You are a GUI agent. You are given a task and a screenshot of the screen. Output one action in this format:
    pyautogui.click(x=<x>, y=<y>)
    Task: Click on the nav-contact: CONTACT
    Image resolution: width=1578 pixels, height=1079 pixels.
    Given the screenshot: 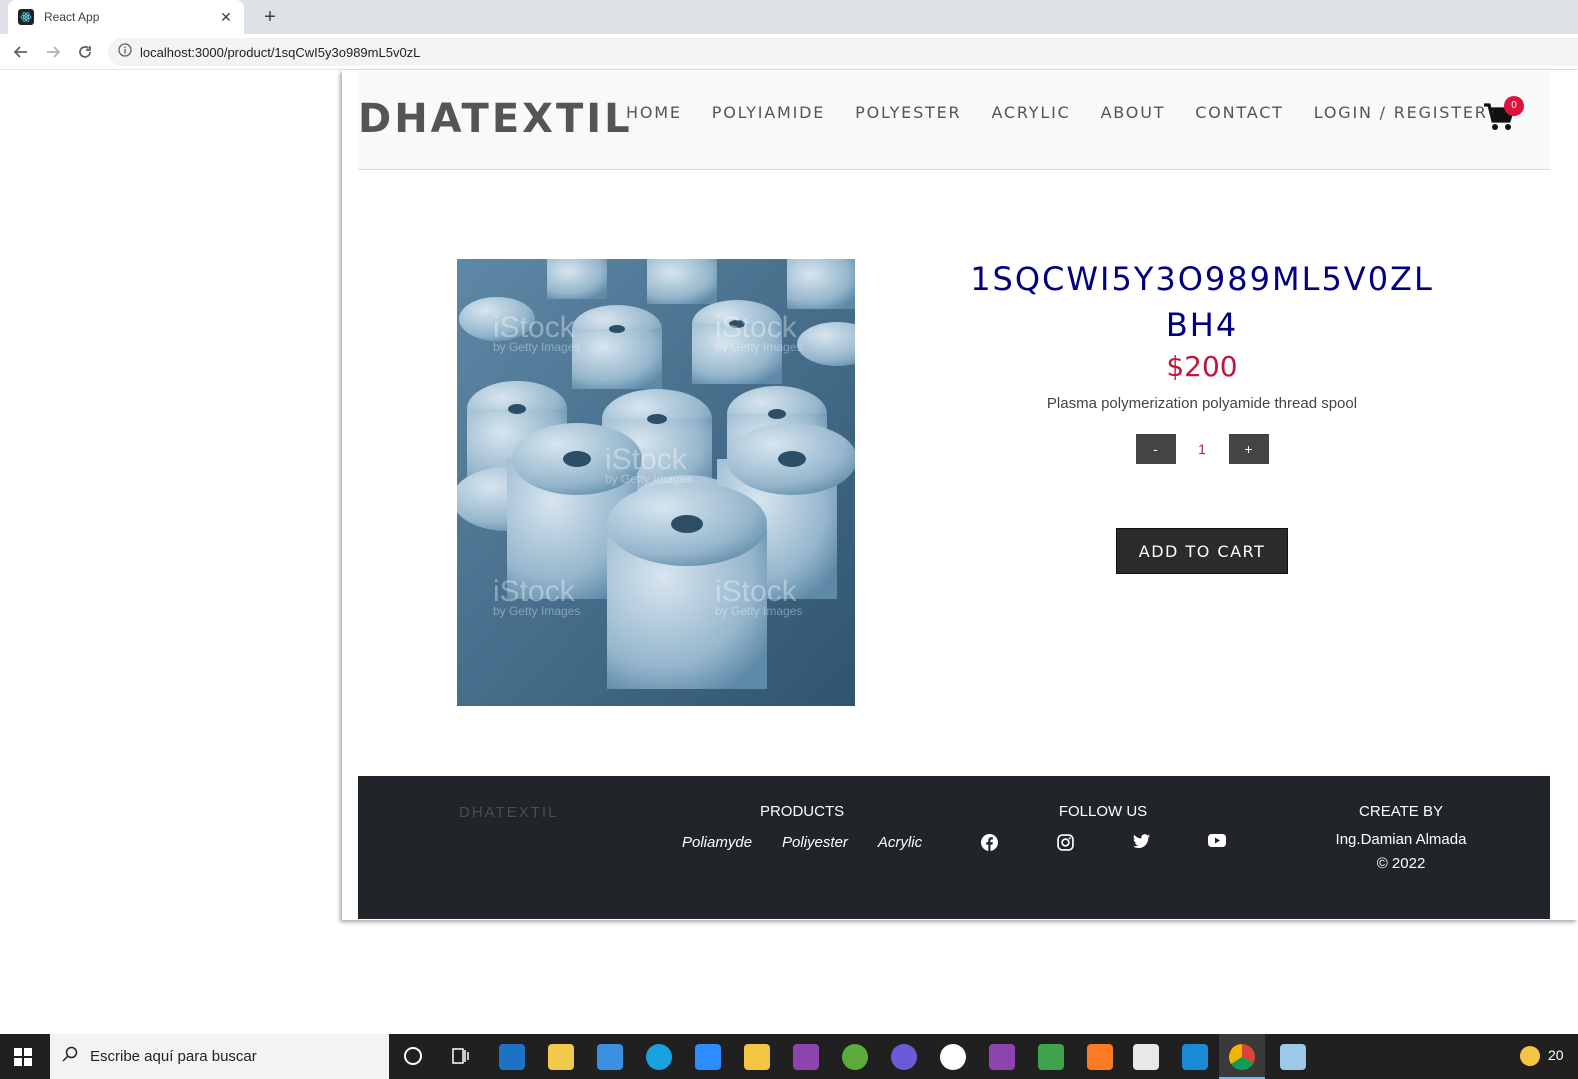 What is the action you would take?
    pyautogui.click(x=1239, y=112)
    